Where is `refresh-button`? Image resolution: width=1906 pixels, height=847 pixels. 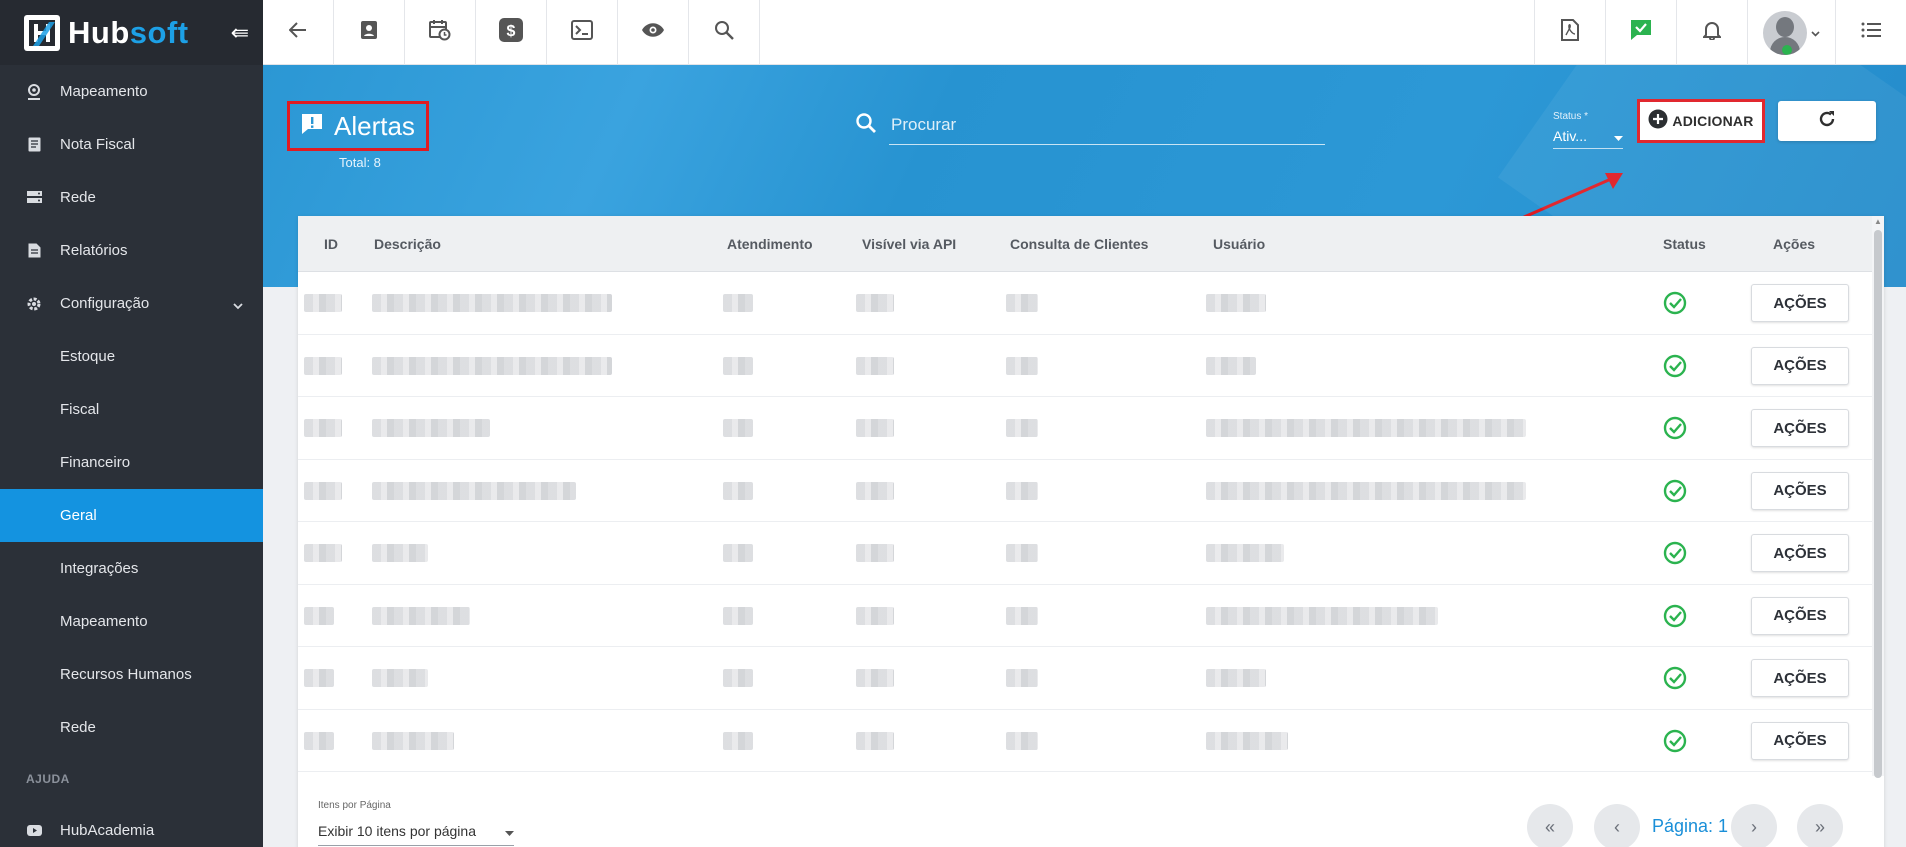 refresh-button is located at coordinates (1827, 121).